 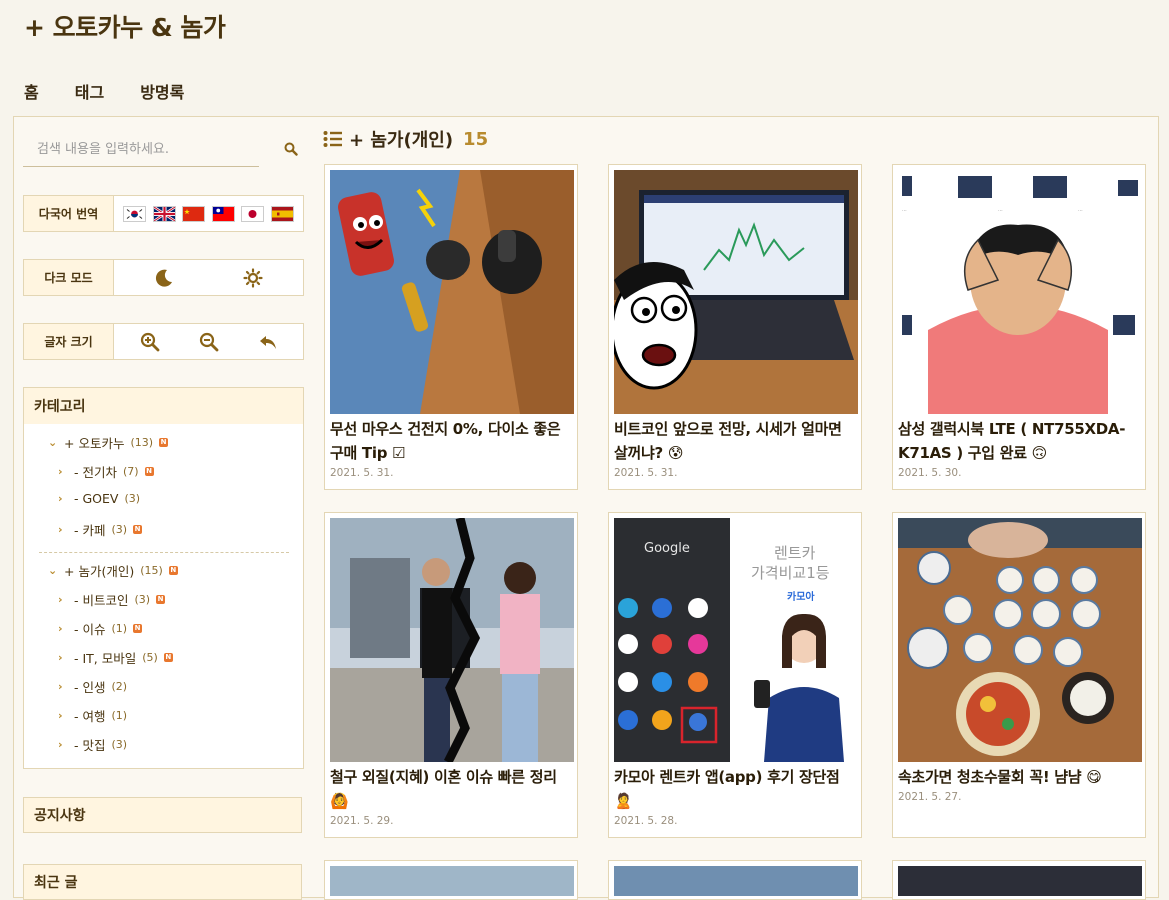 What do you see at coordinates (112, 599) in the screenshot?
I see `category-item-bitcoin: › - 비트코인 (3) N` at bounding box center [112, 599].